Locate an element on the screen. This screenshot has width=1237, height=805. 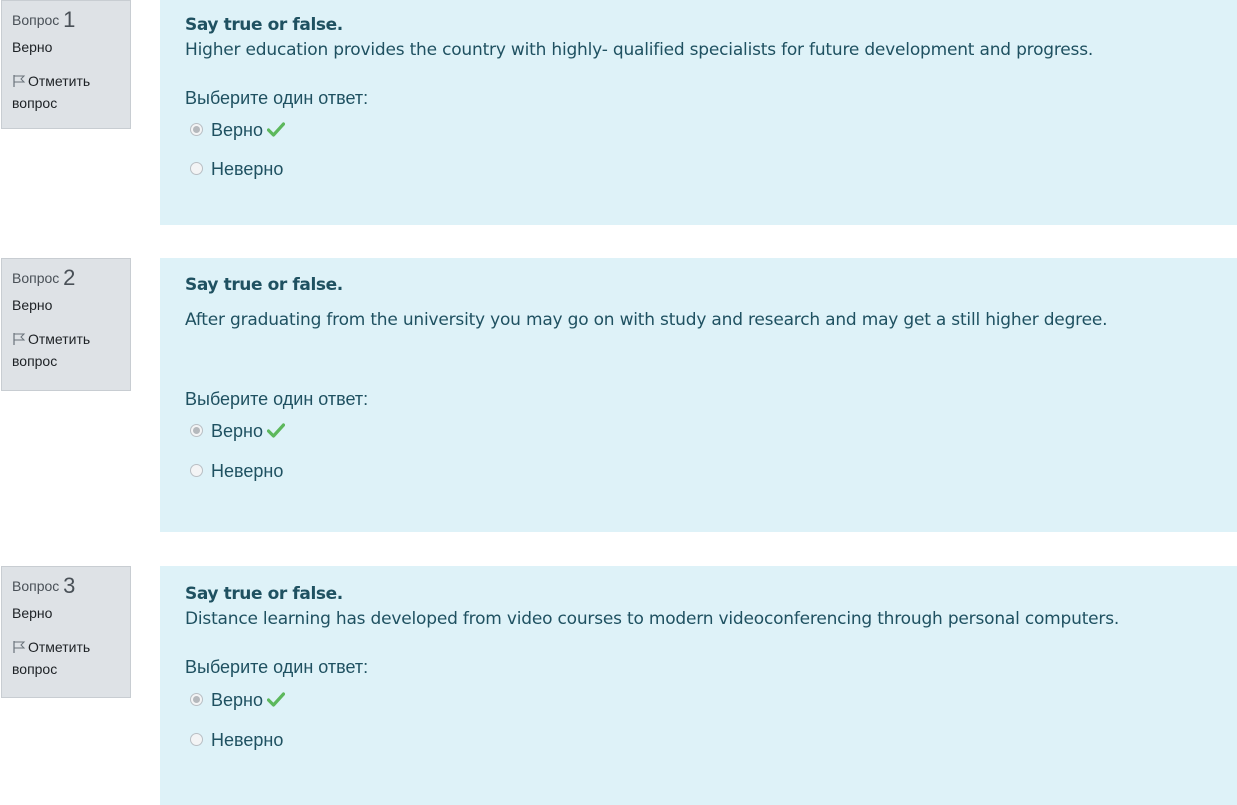
question-number-value: 3 is located at coordinates (69, 585).